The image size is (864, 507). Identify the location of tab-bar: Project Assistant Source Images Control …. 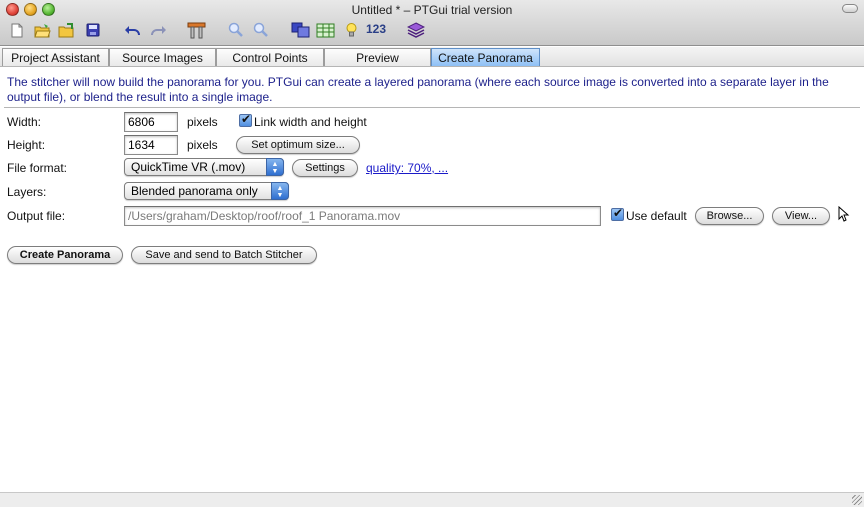
(432, 57).